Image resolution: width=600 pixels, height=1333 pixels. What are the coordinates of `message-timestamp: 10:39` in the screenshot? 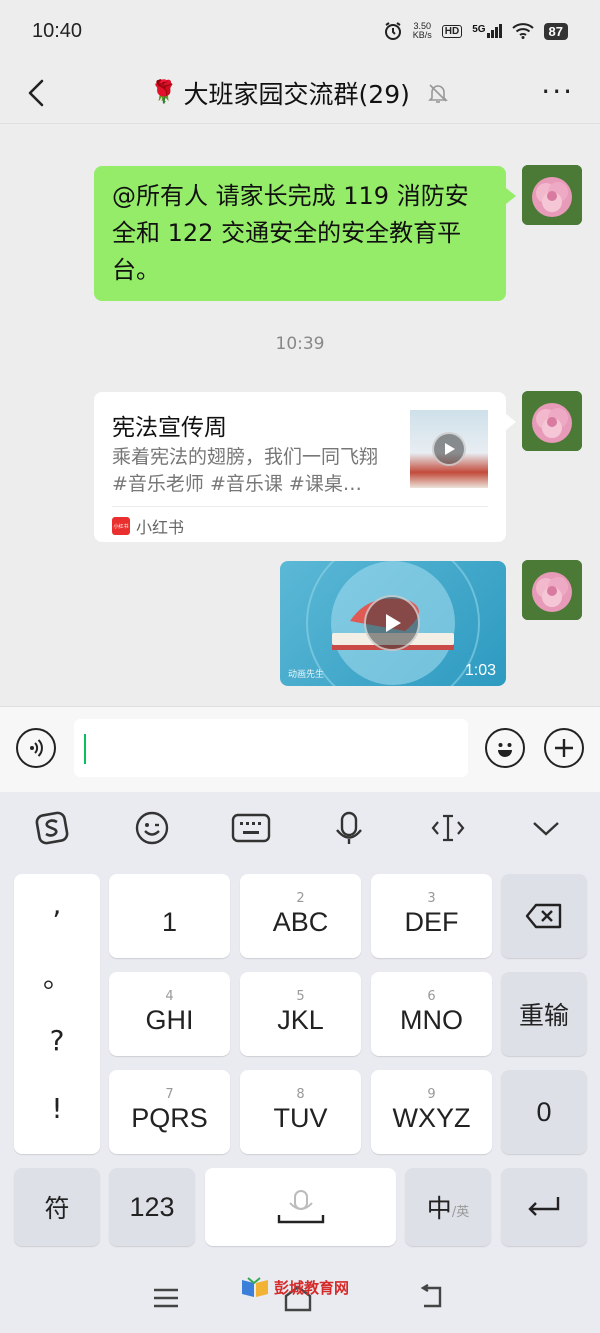 It's located at (300, 344).